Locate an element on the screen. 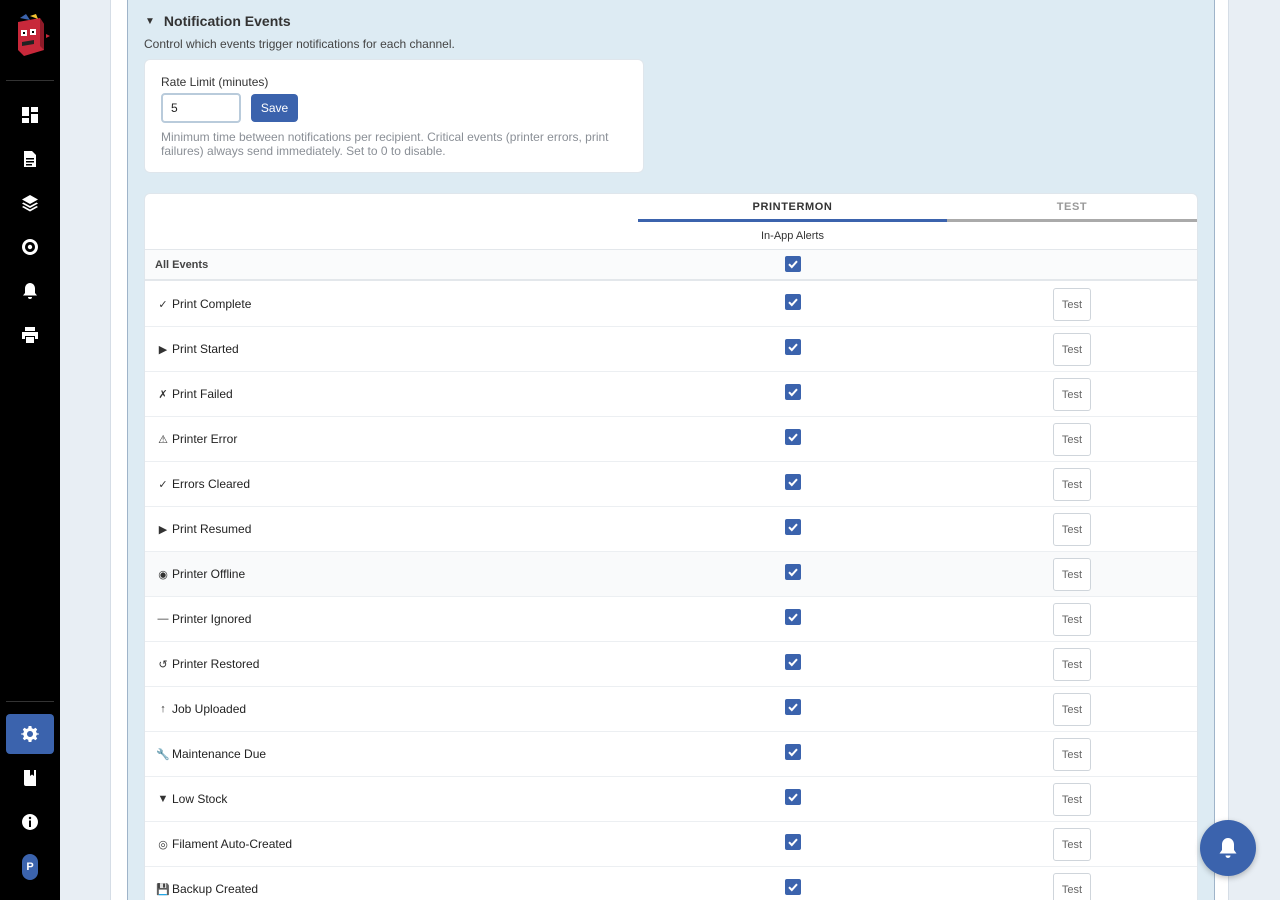  event-icon: ⚠ is located at coordinates (163, 440).